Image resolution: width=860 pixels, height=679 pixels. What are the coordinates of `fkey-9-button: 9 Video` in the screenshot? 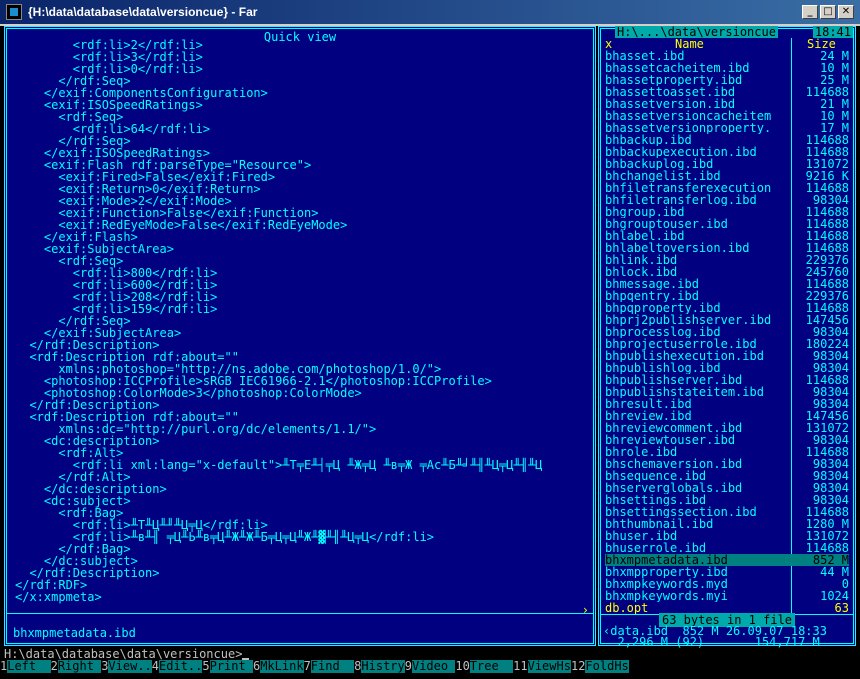 It's located at (430, 666).